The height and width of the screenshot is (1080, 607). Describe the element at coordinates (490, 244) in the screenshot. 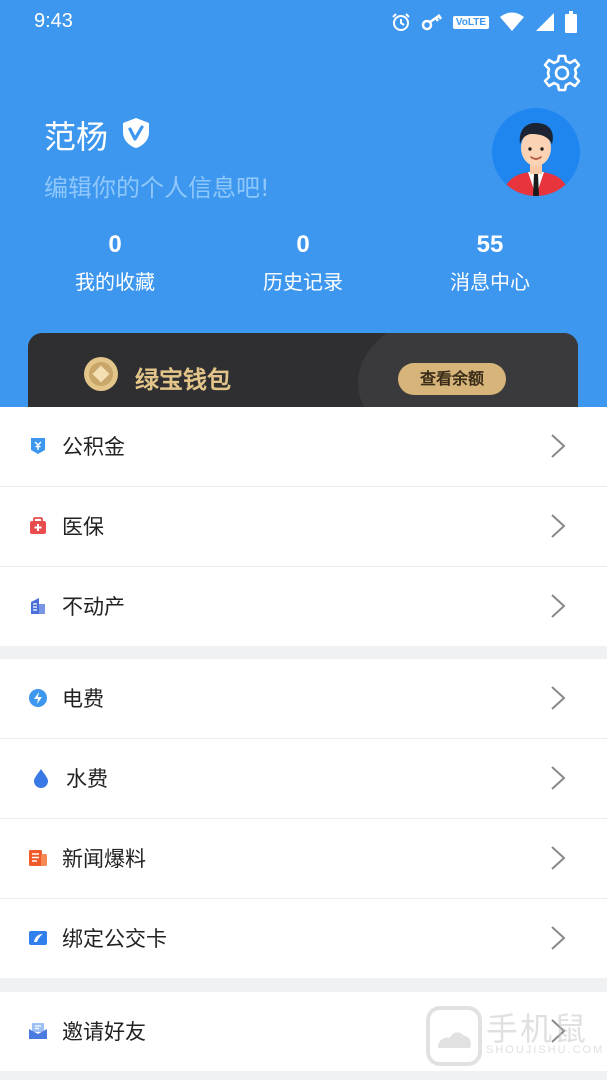

I see `stat-messages-value: 55` at that location.